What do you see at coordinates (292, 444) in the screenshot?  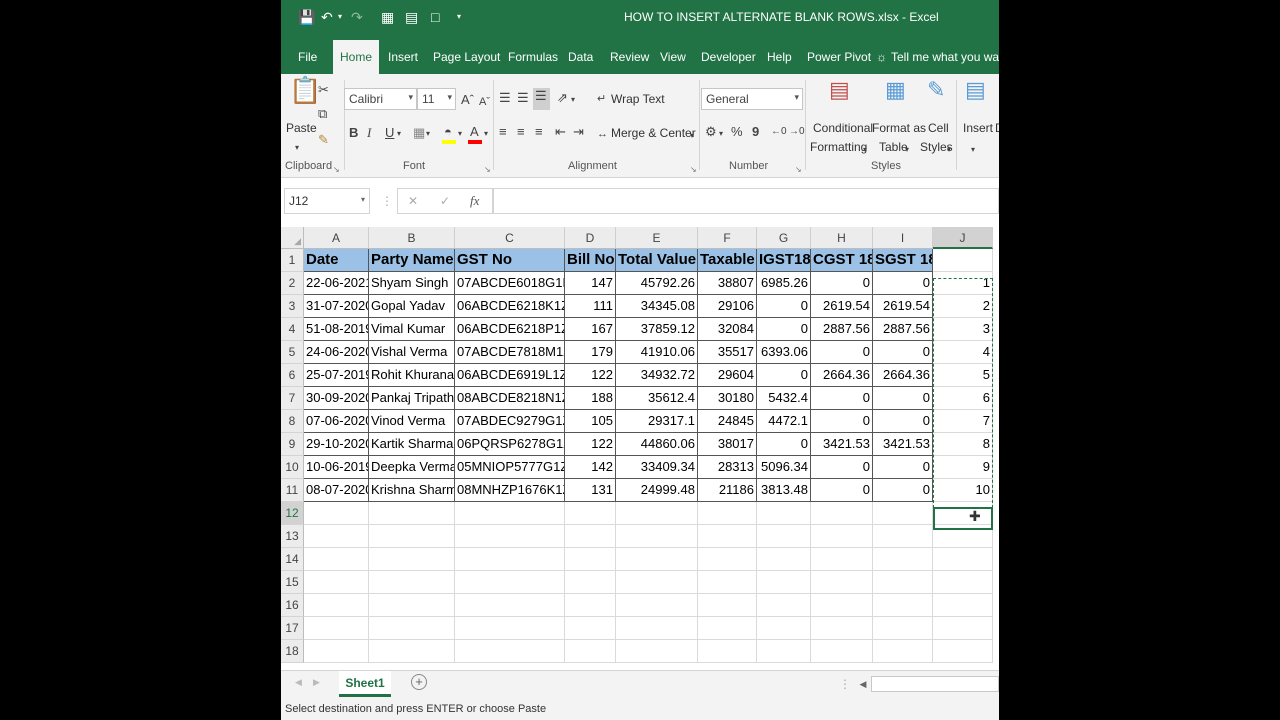 I see `row-header-9: 9` at bounding box center [292, 444].